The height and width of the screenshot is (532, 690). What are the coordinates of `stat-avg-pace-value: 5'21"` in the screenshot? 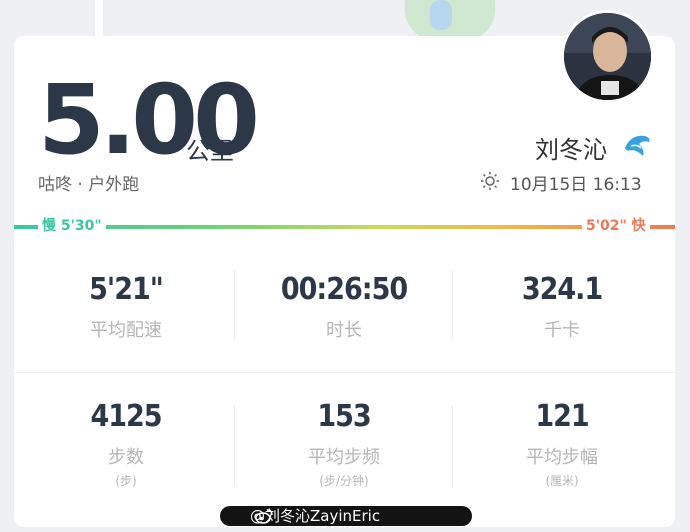 It's located at (126, 289).